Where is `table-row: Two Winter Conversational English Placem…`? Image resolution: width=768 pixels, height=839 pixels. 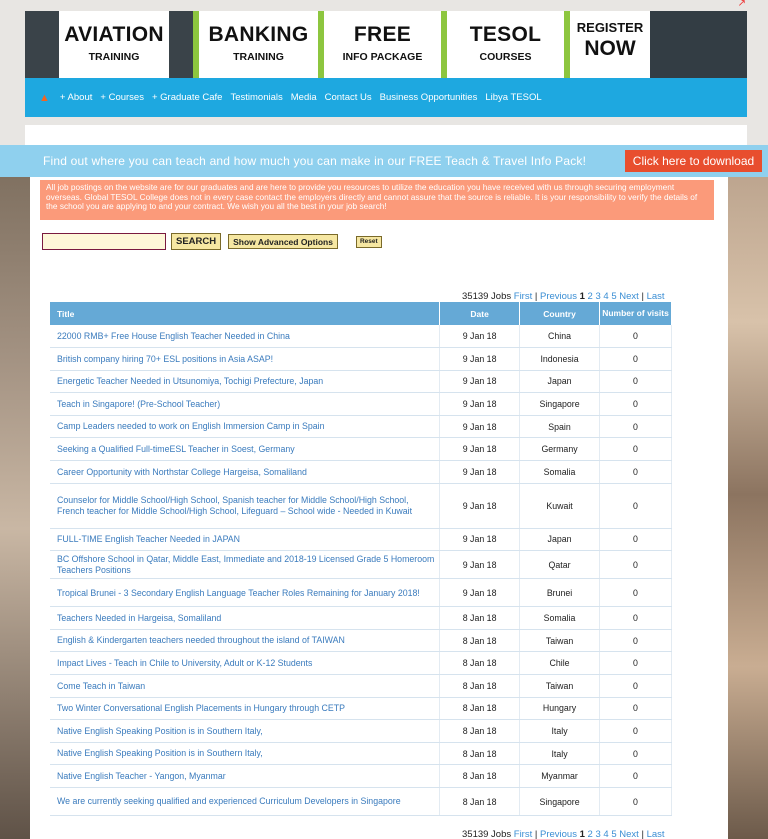
table-row: Two Winter Conversational English Placem… is located at coordinates (361, 709).